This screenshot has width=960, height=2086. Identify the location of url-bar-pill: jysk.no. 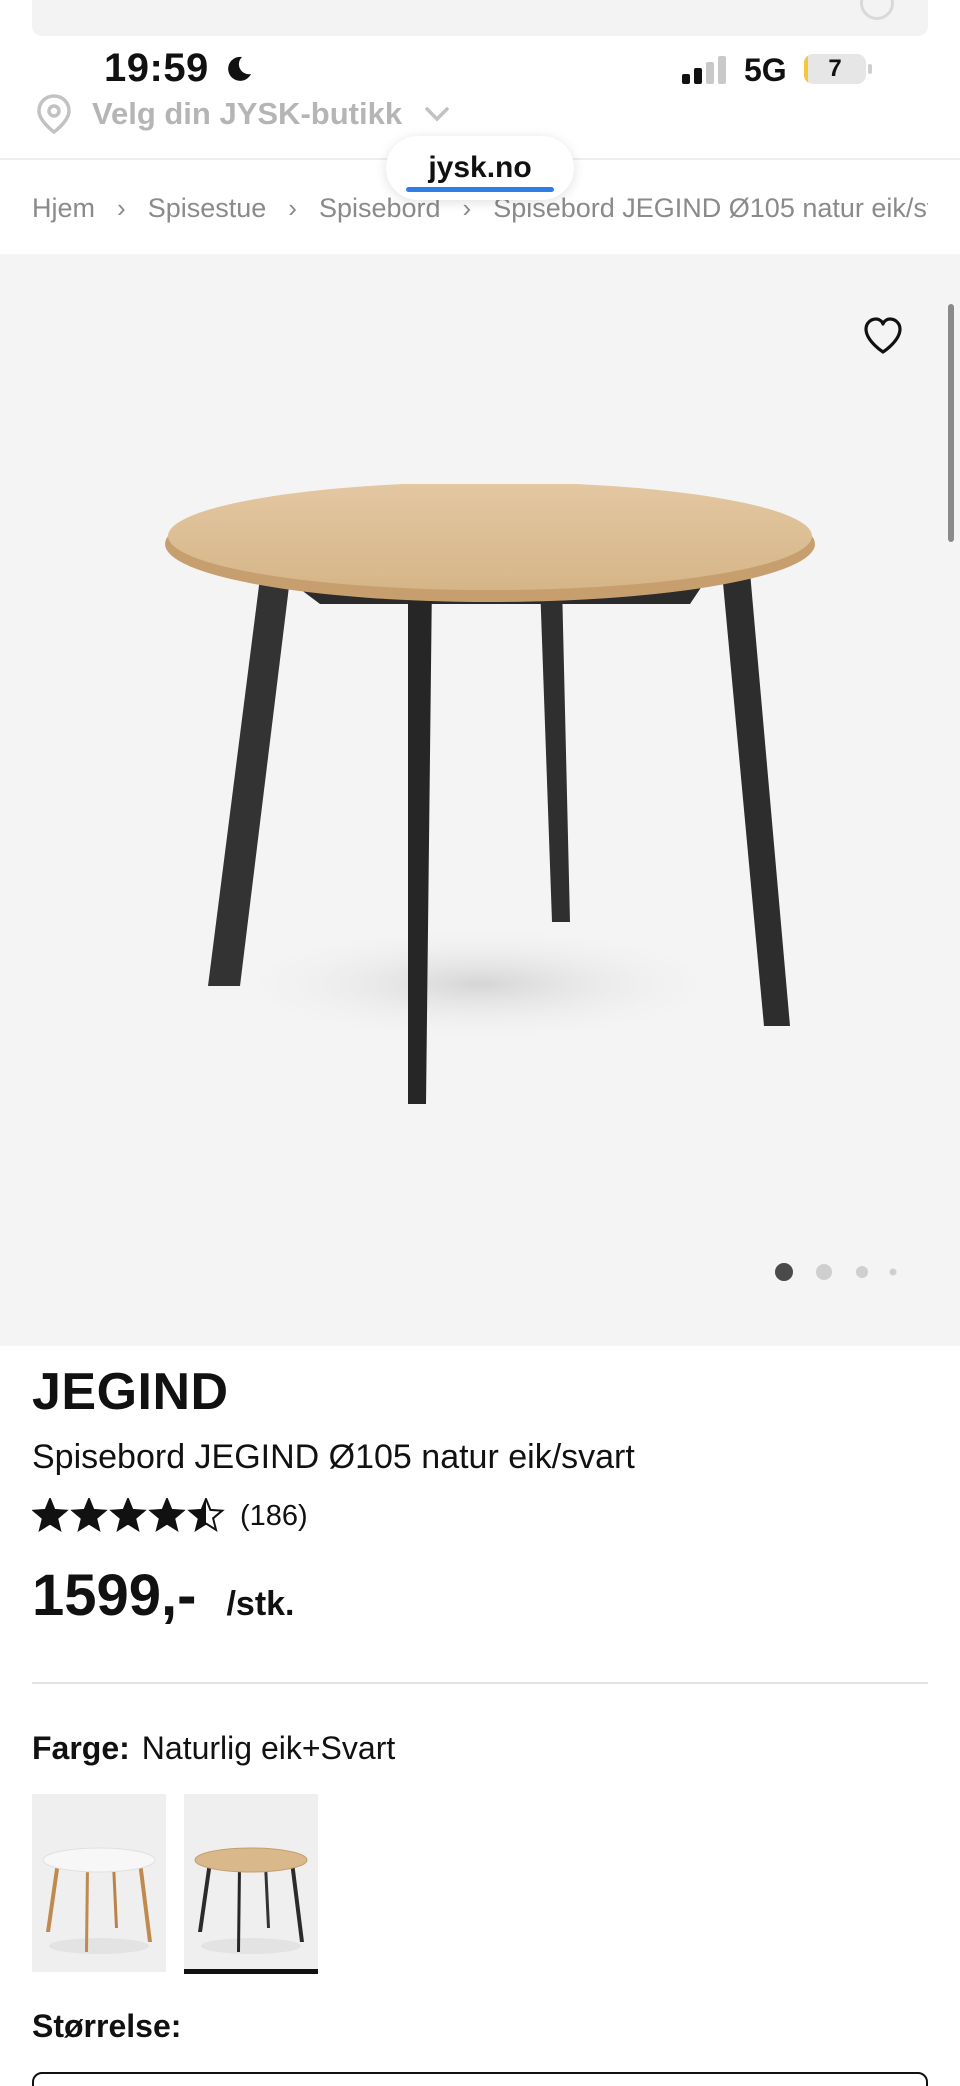
(480, 168).